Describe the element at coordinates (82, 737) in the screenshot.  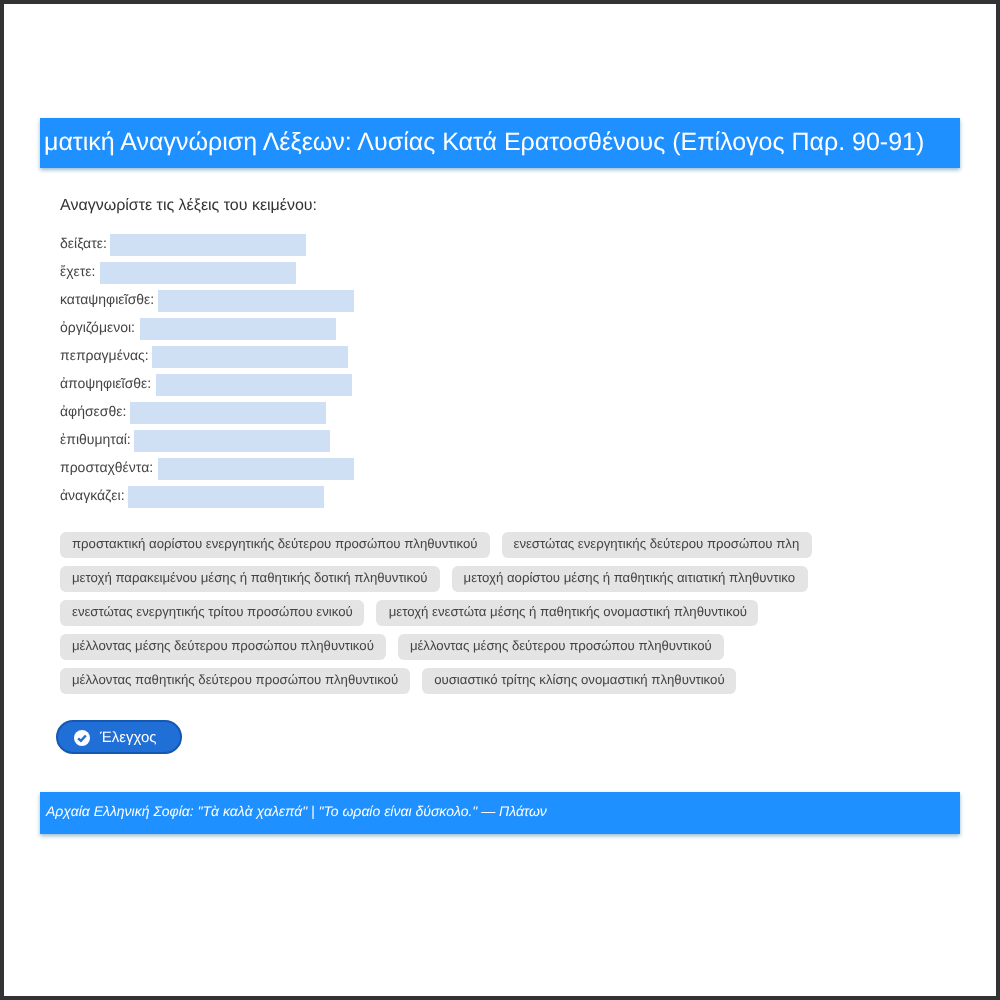
I see `check-circle-icon` at that location.